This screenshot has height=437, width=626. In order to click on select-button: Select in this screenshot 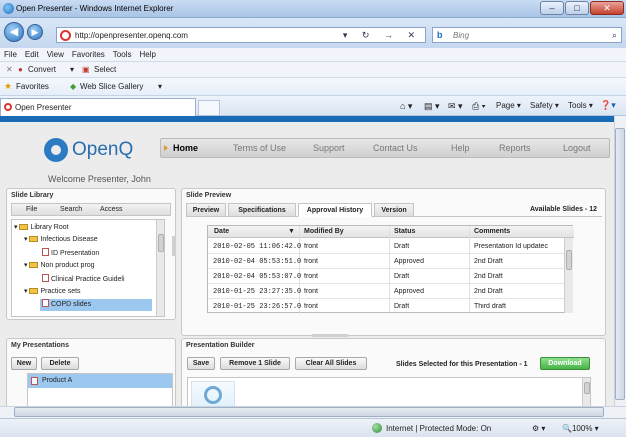, I will do `click(105, 69)`.